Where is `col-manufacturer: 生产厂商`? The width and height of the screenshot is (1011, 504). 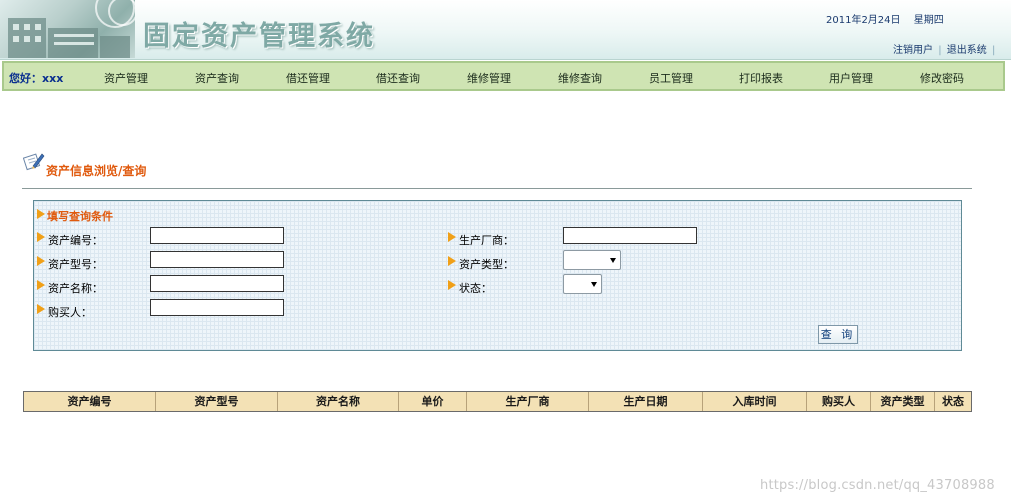
col-manufacturer: 生产厂商 is located at coordinates (528, 401).